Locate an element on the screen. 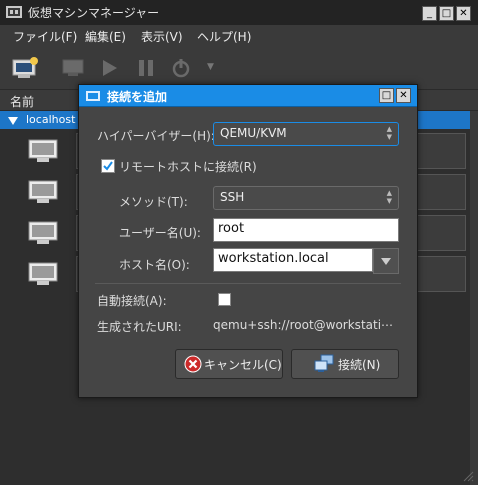 This screenshot has width=478, height=485. method-value: SSH is located at coordinates (232, 197).